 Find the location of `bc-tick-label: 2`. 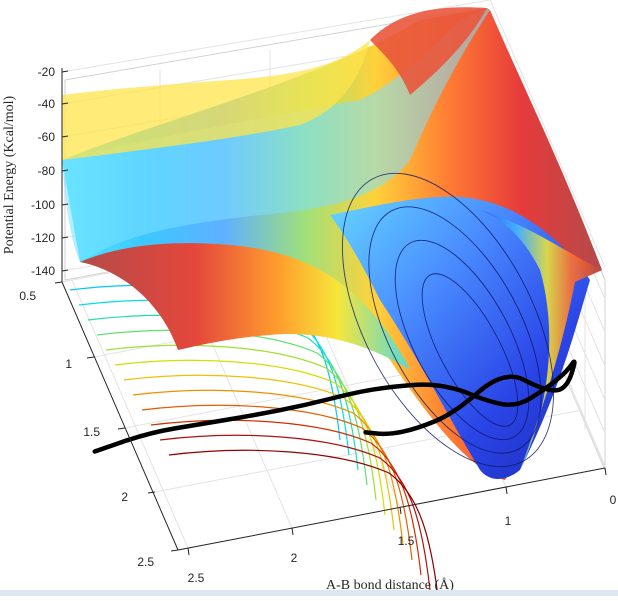

bc-tick-label: 2 is located at coordinates (124, 497).